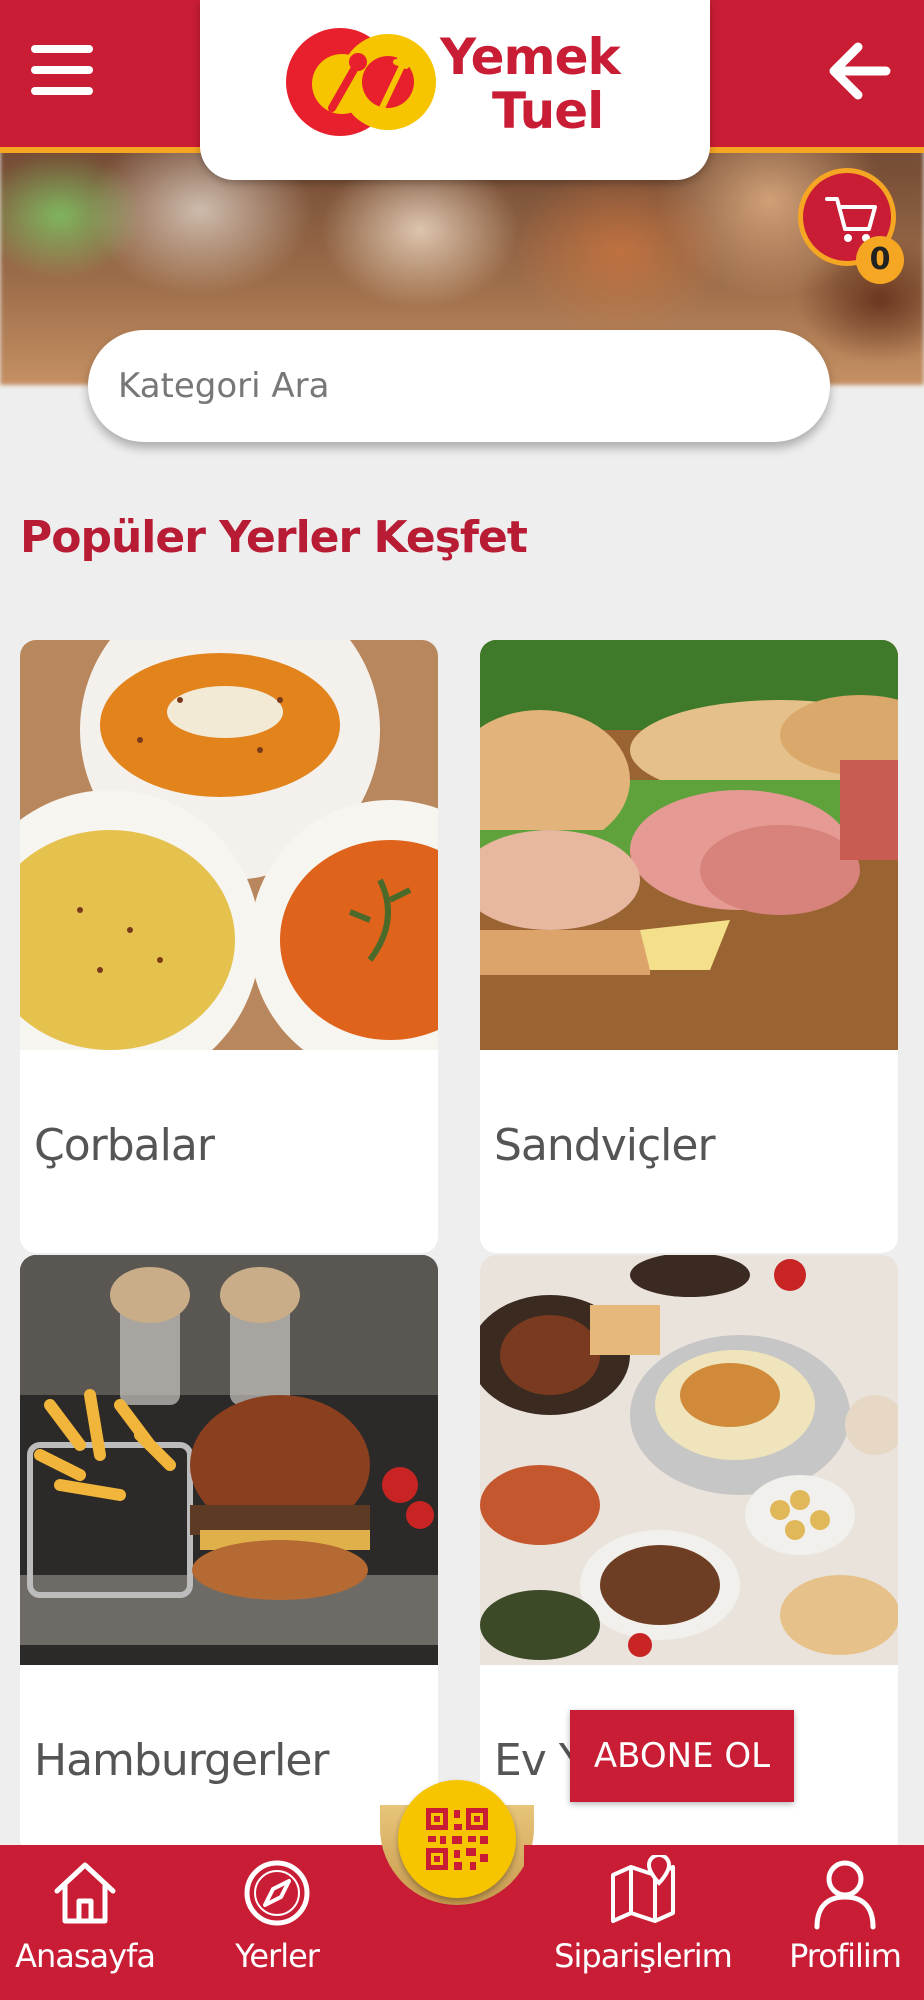 The image size is (924, 2000). I want to click on cart-count-badge: 0, so click(880, 260).